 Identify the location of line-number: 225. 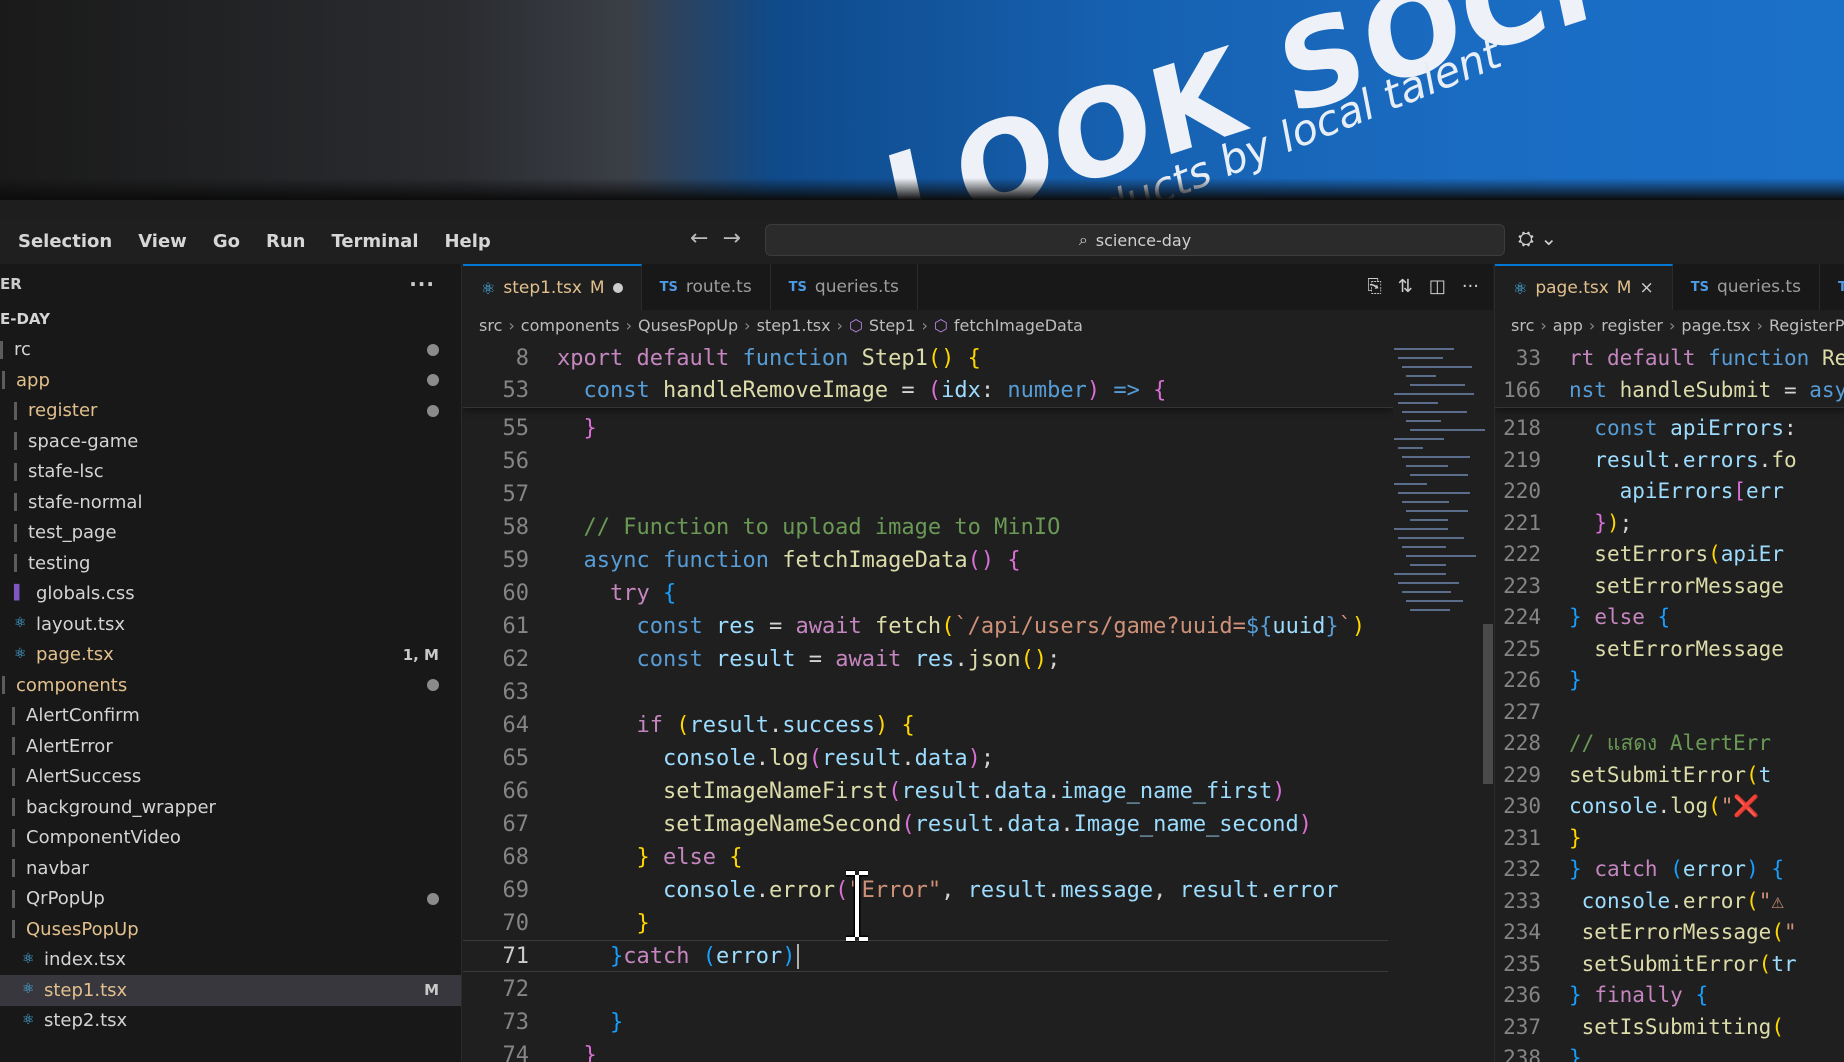
(1522, 648).